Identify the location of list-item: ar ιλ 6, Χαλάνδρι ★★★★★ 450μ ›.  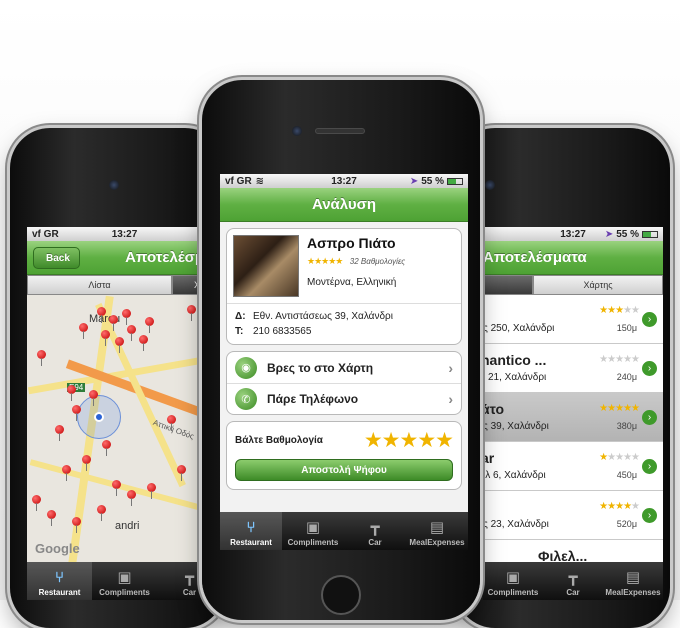
(573, 466).